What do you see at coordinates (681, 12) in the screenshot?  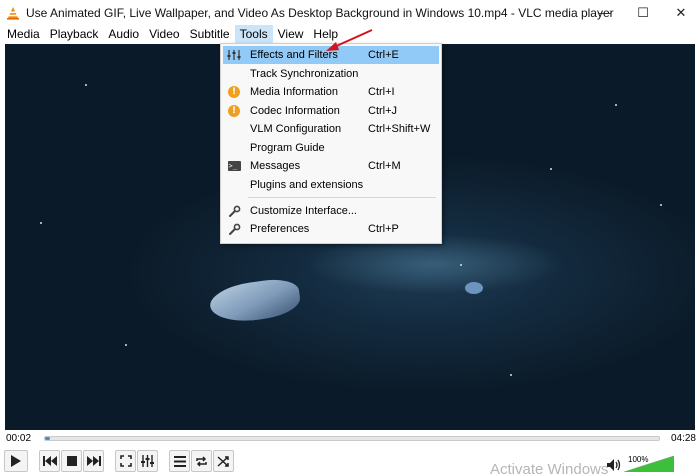 I see `close-button: ✕` at bounding box center [681, 12].